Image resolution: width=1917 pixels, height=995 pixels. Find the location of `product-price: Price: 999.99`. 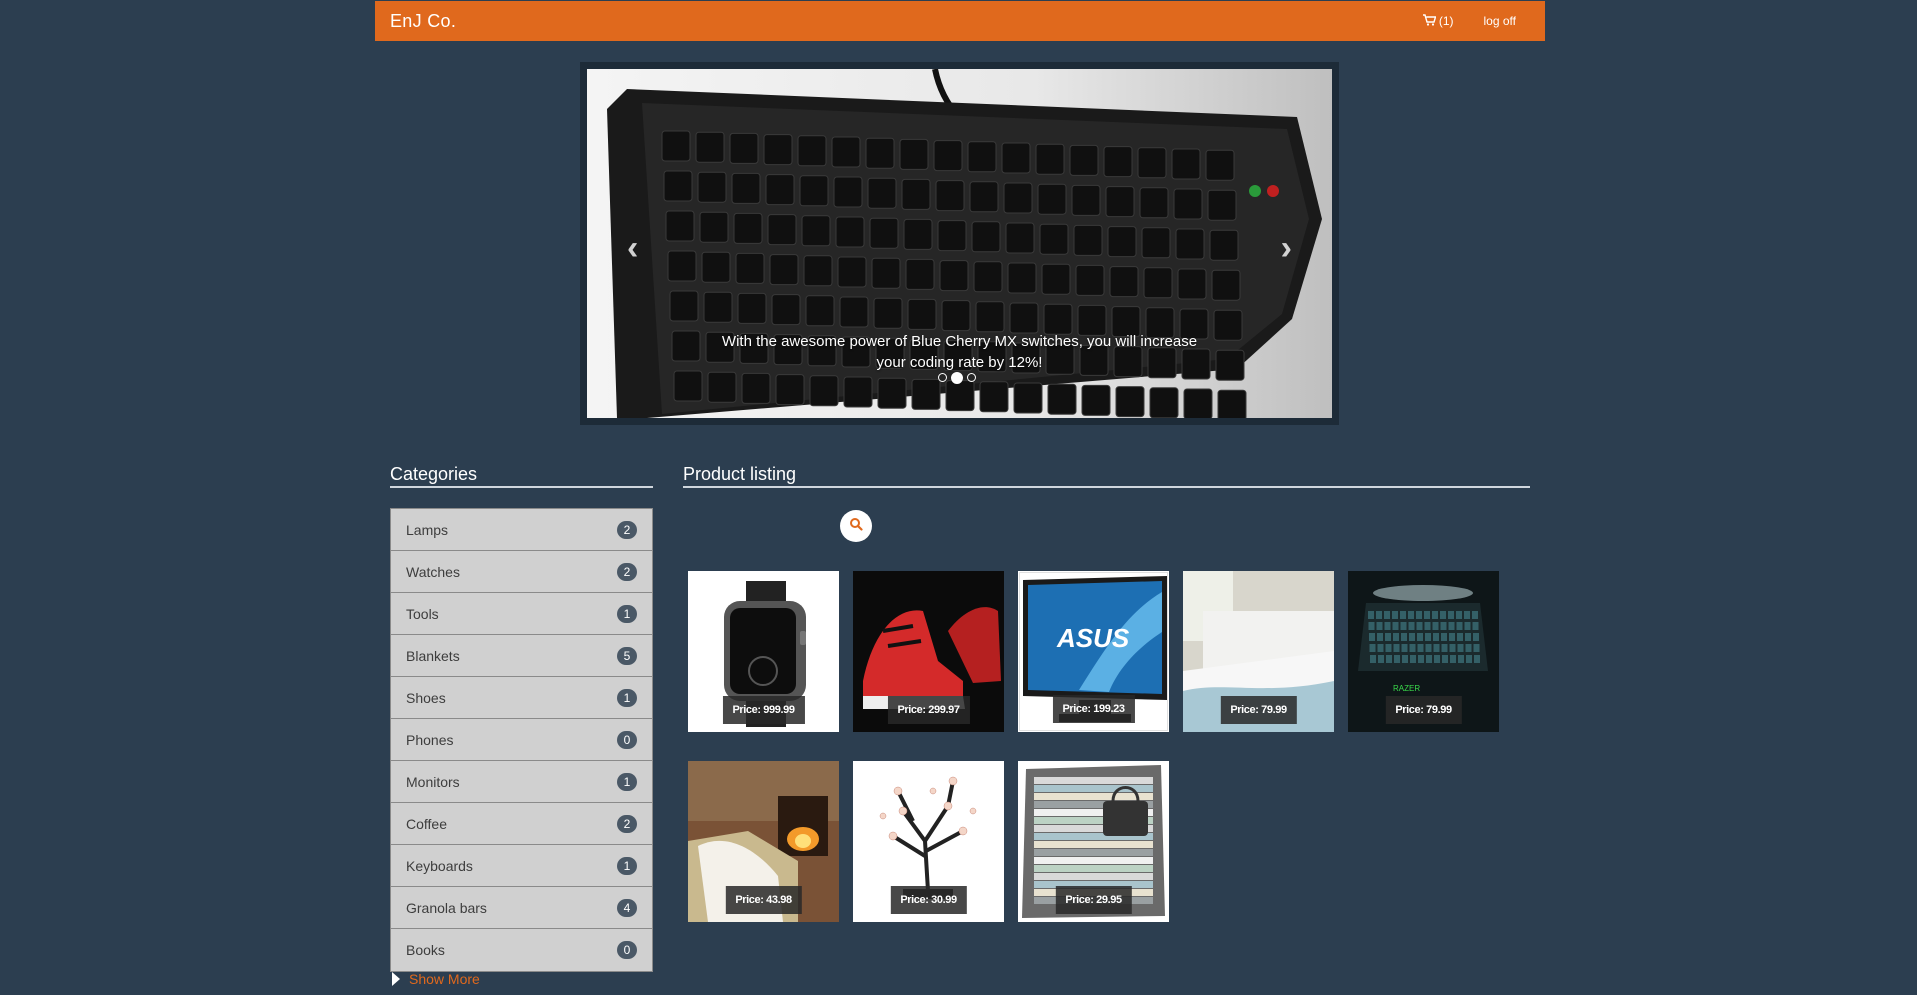

product-price: Price: 999.99 is located at coordinates (763, 710).